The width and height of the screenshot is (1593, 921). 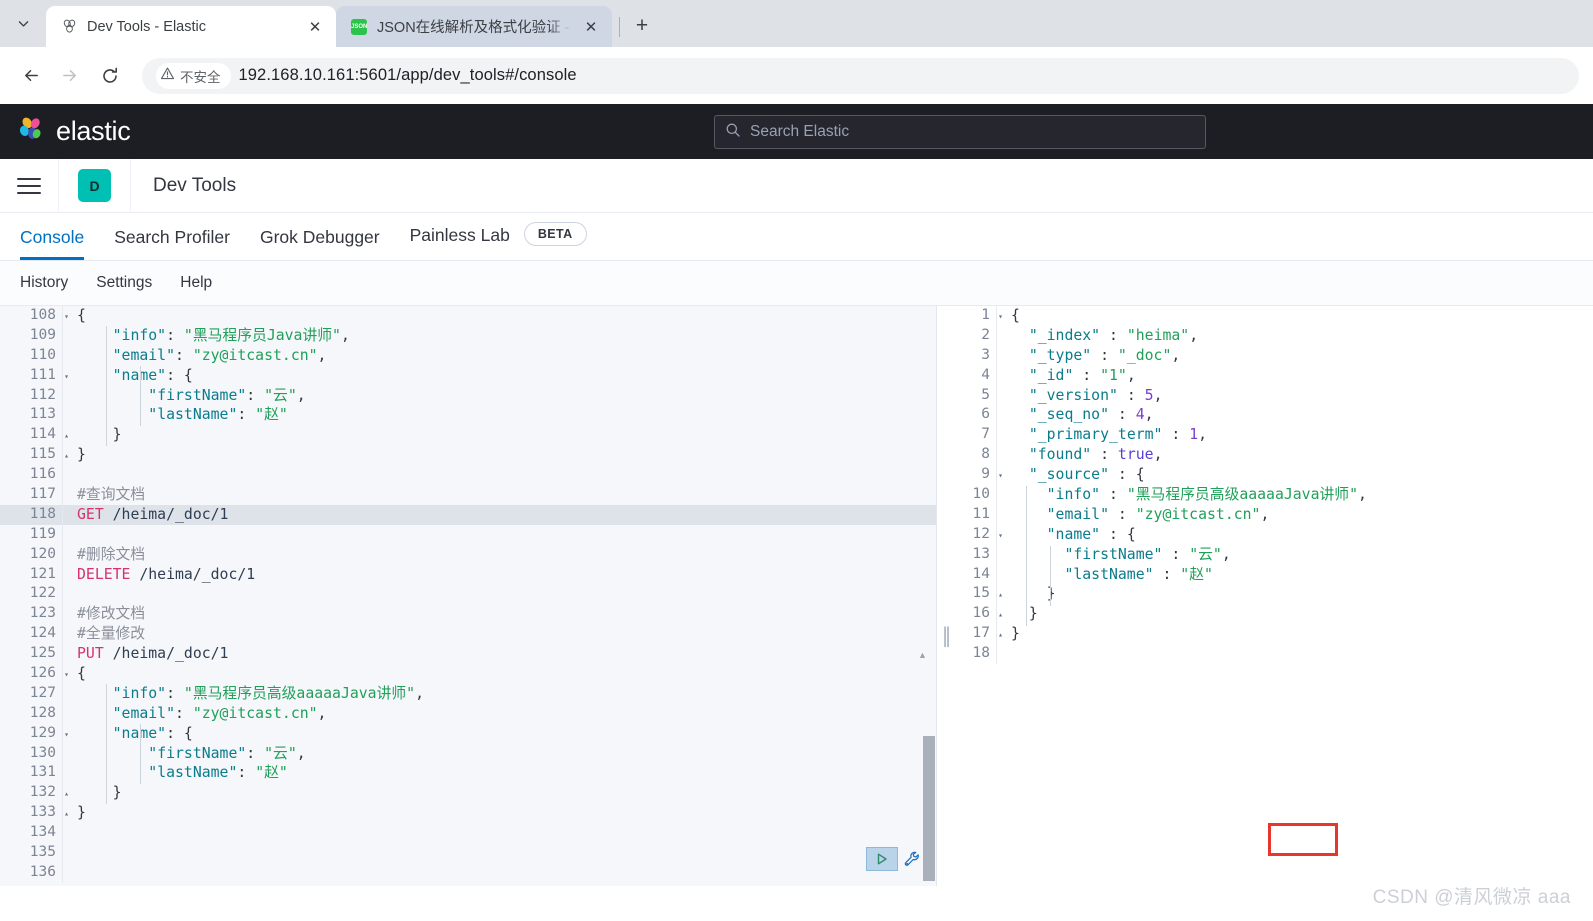 What do you see at coordinates (468, 475) in the screenshot?
I see `code-line: 116` at bounding box center [468, 475].